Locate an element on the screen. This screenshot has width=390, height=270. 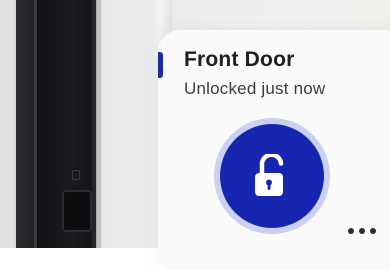
more-options-button is located at coordinates (362, 231).